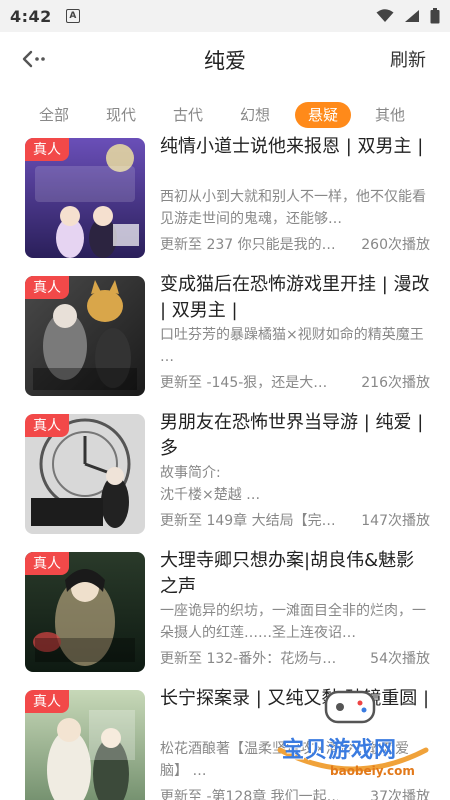  Describe the element at coordinates (435, 16) in the screenshot. I see `battery-icon` at that location.